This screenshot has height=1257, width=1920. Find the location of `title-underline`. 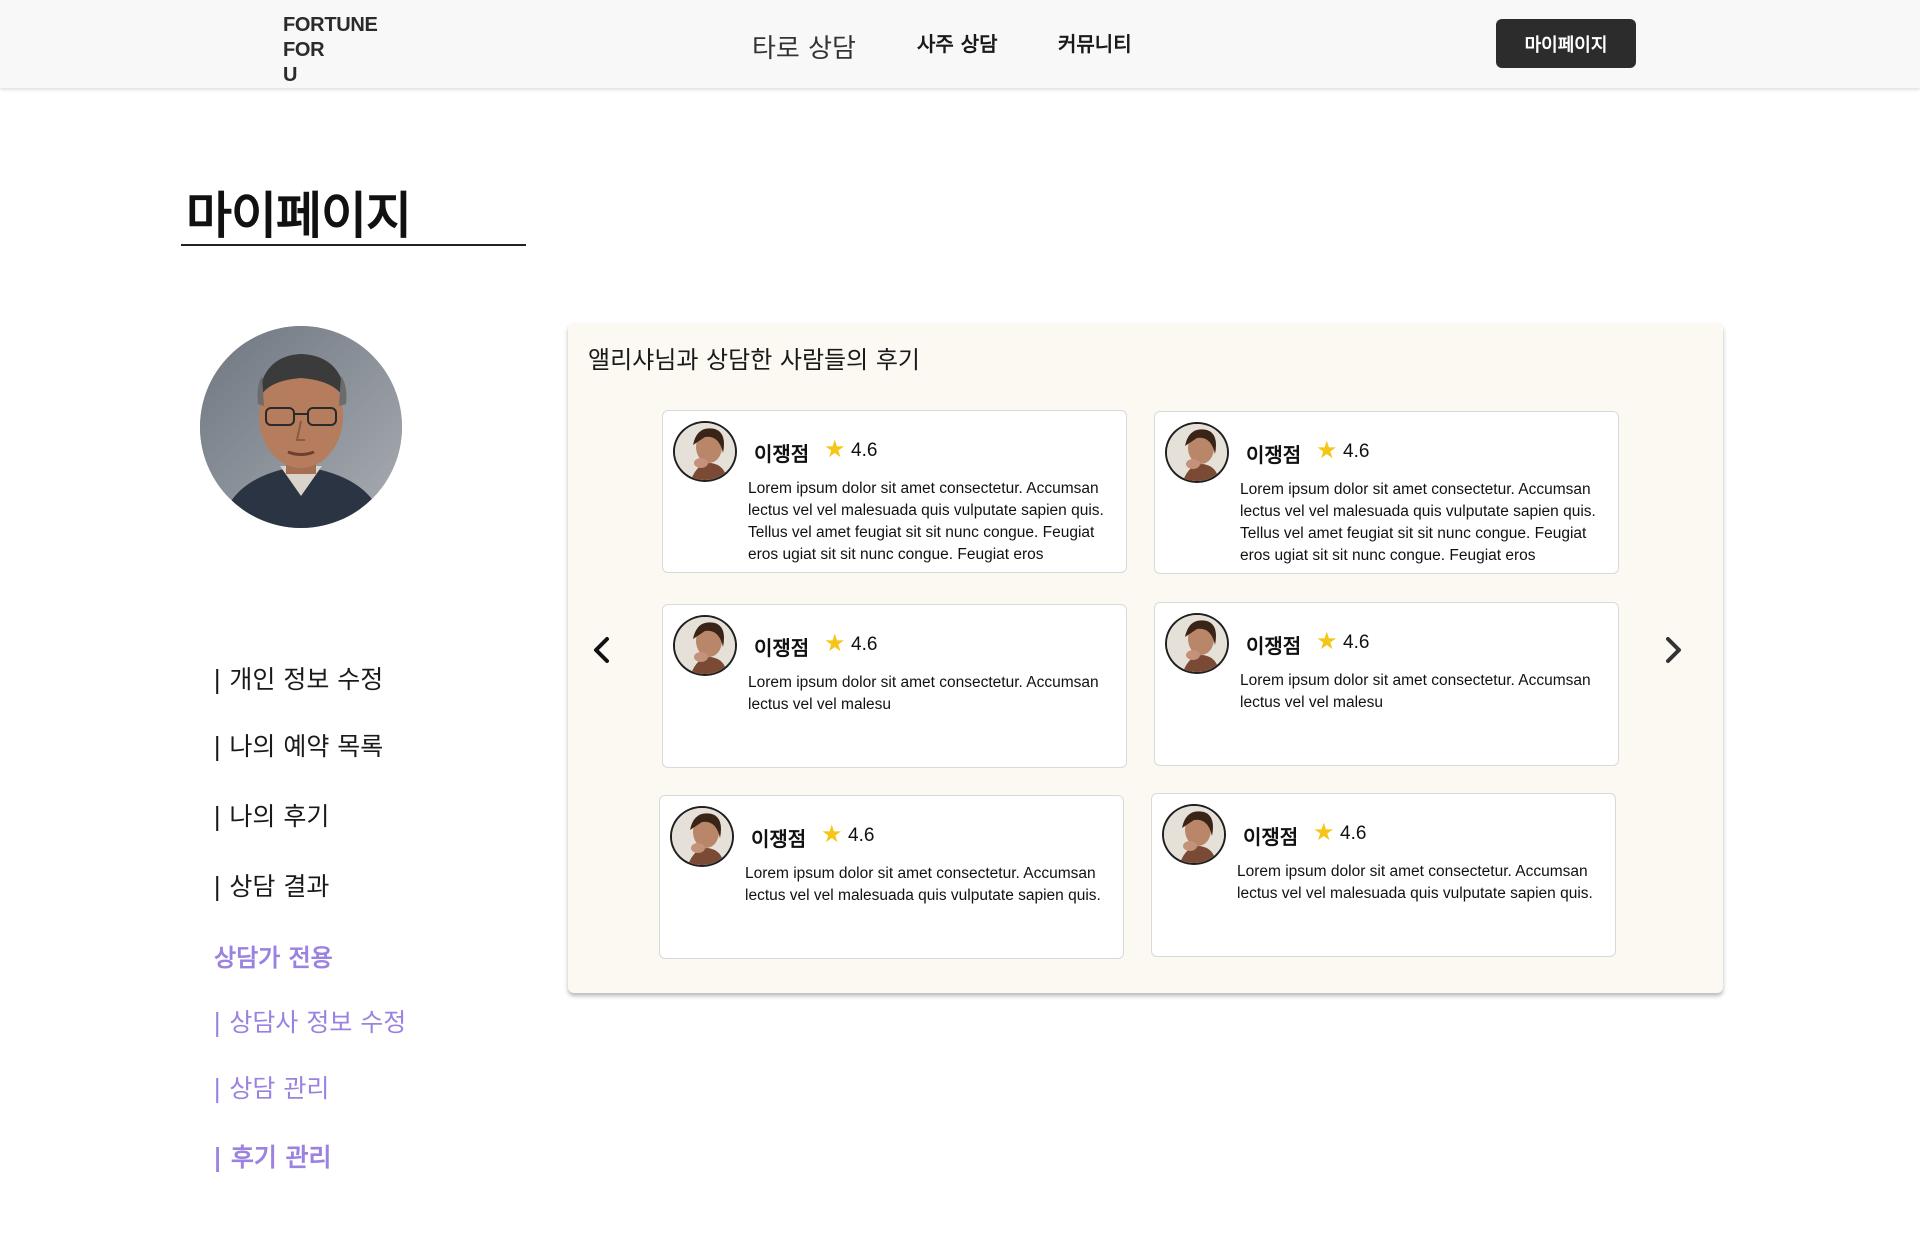

title-underline is located at coordinates (353, 245).